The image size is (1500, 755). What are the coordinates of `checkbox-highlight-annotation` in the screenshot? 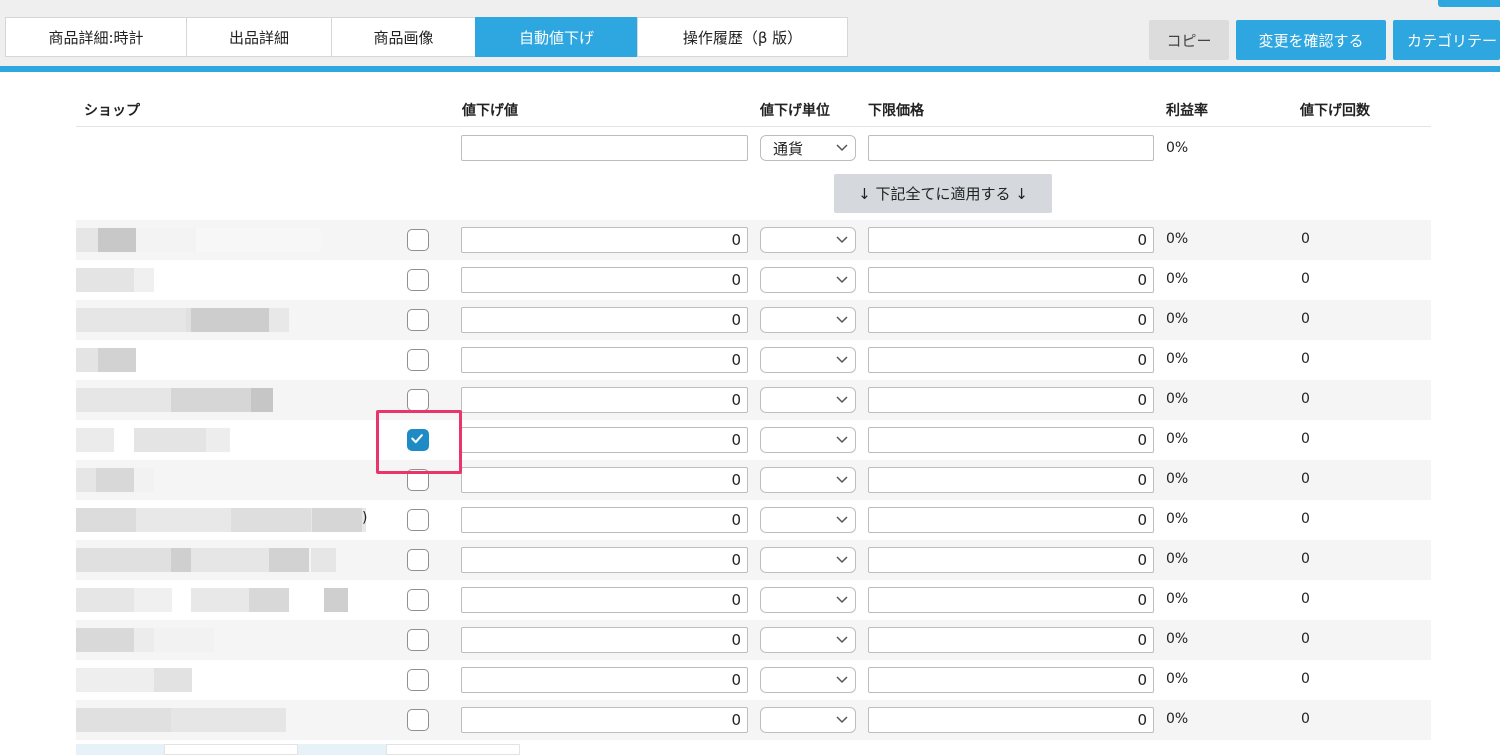 It's located at (419, 442).